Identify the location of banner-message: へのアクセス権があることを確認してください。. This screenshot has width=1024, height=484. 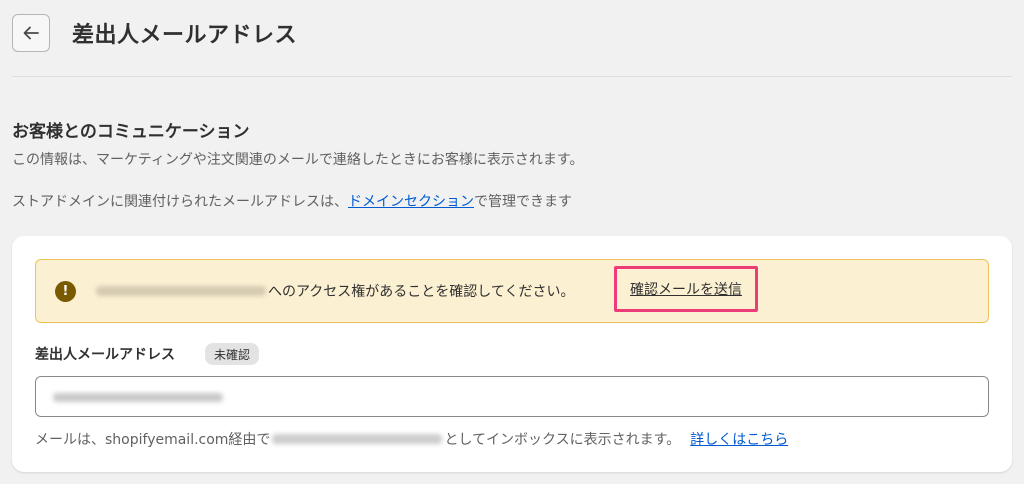
(421, 292).